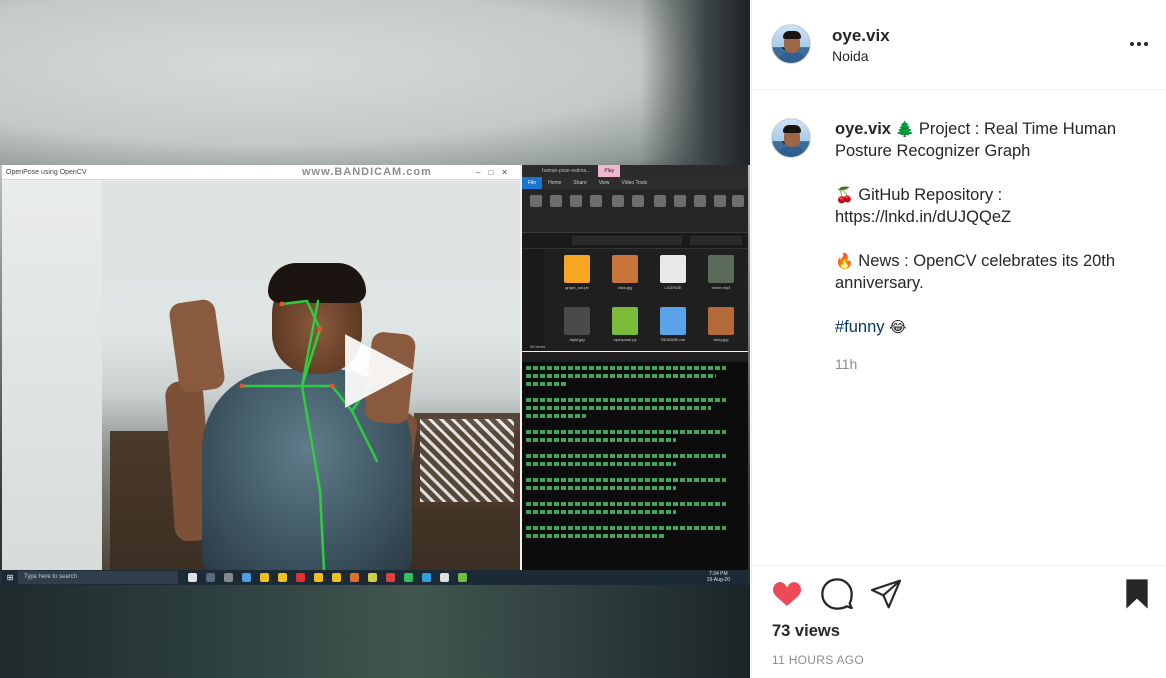 This screenshot has width=1166, height=678. Describe the element at coordinates (327, 577) in the screenshot. I see `taskbar-app-icons` at that location.